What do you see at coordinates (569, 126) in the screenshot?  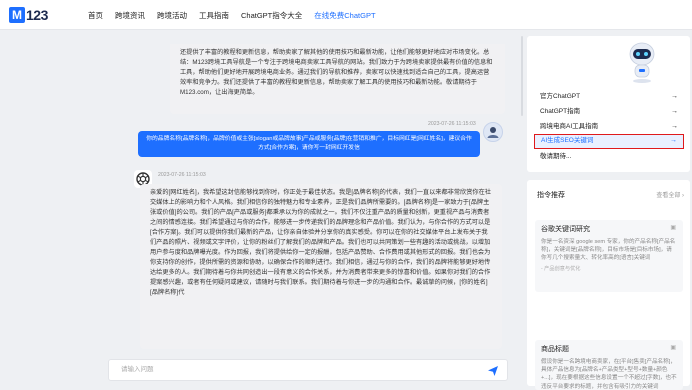 I see `menu-item-label: 跨境电商AI工具指南` at bounding box center [569, 126].